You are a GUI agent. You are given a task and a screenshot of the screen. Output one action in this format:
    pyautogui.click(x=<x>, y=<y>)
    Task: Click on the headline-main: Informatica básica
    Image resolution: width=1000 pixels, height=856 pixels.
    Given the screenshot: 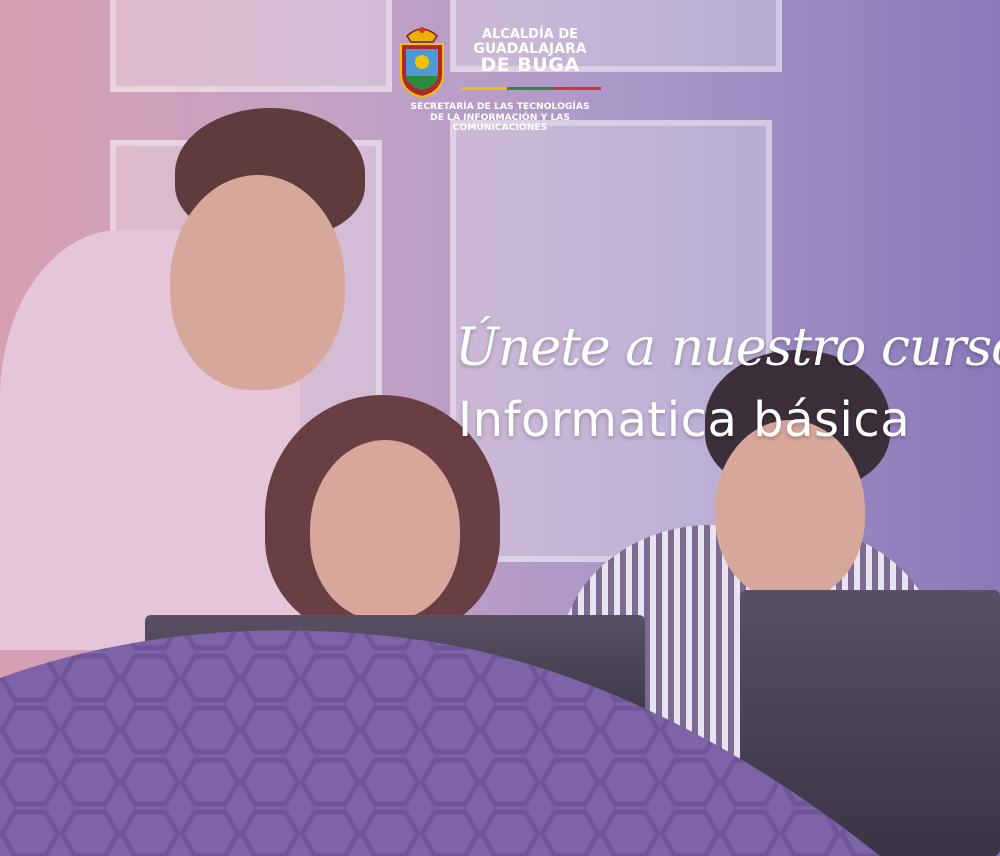 What is the action you would take?
    pyautogui.click(x=684, y=420)
    